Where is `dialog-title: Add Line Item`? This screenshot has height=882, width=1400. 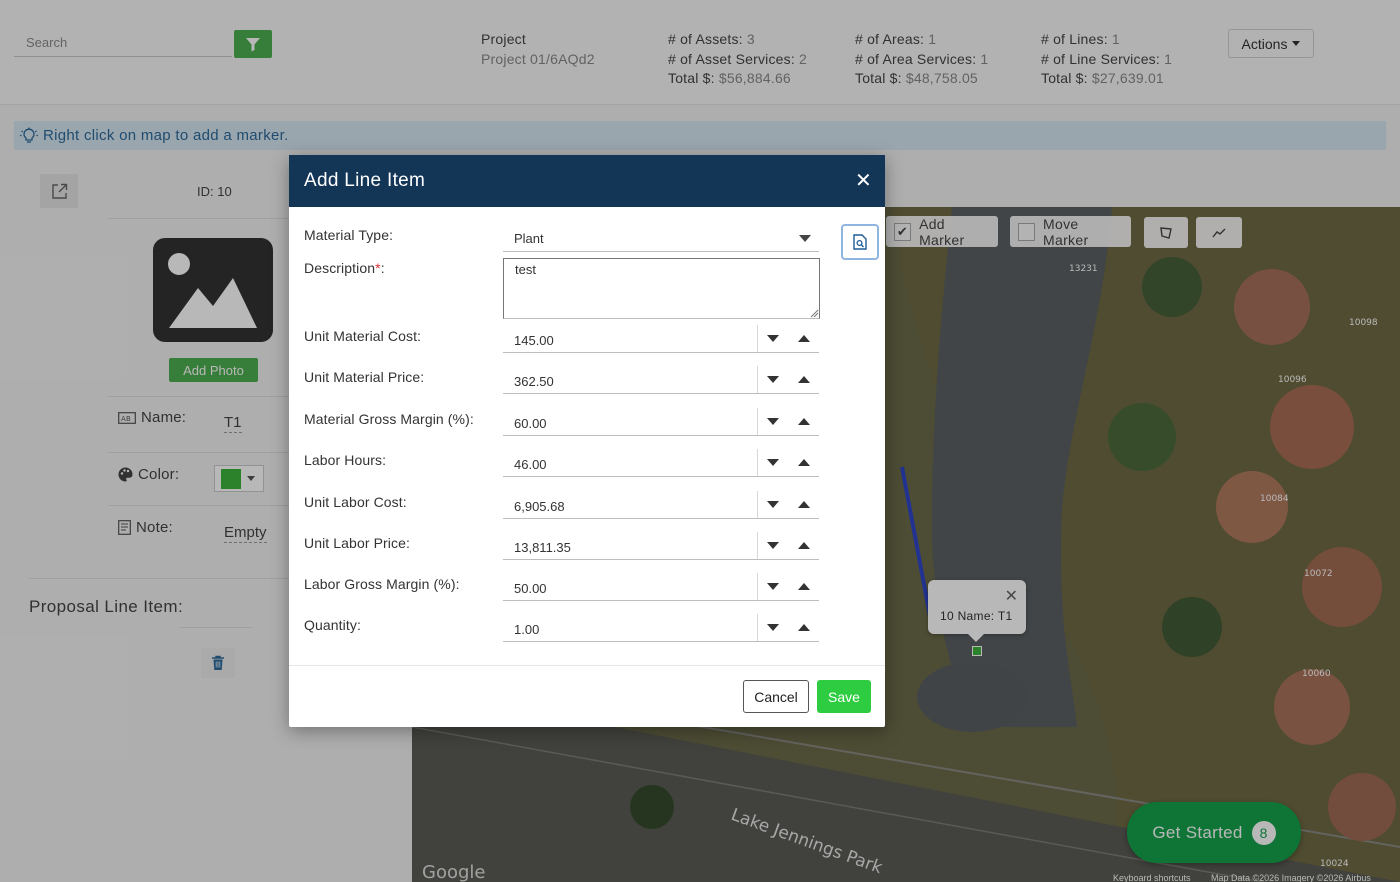 dialog-title: Add Line Item is located at coordinates (365, 180).